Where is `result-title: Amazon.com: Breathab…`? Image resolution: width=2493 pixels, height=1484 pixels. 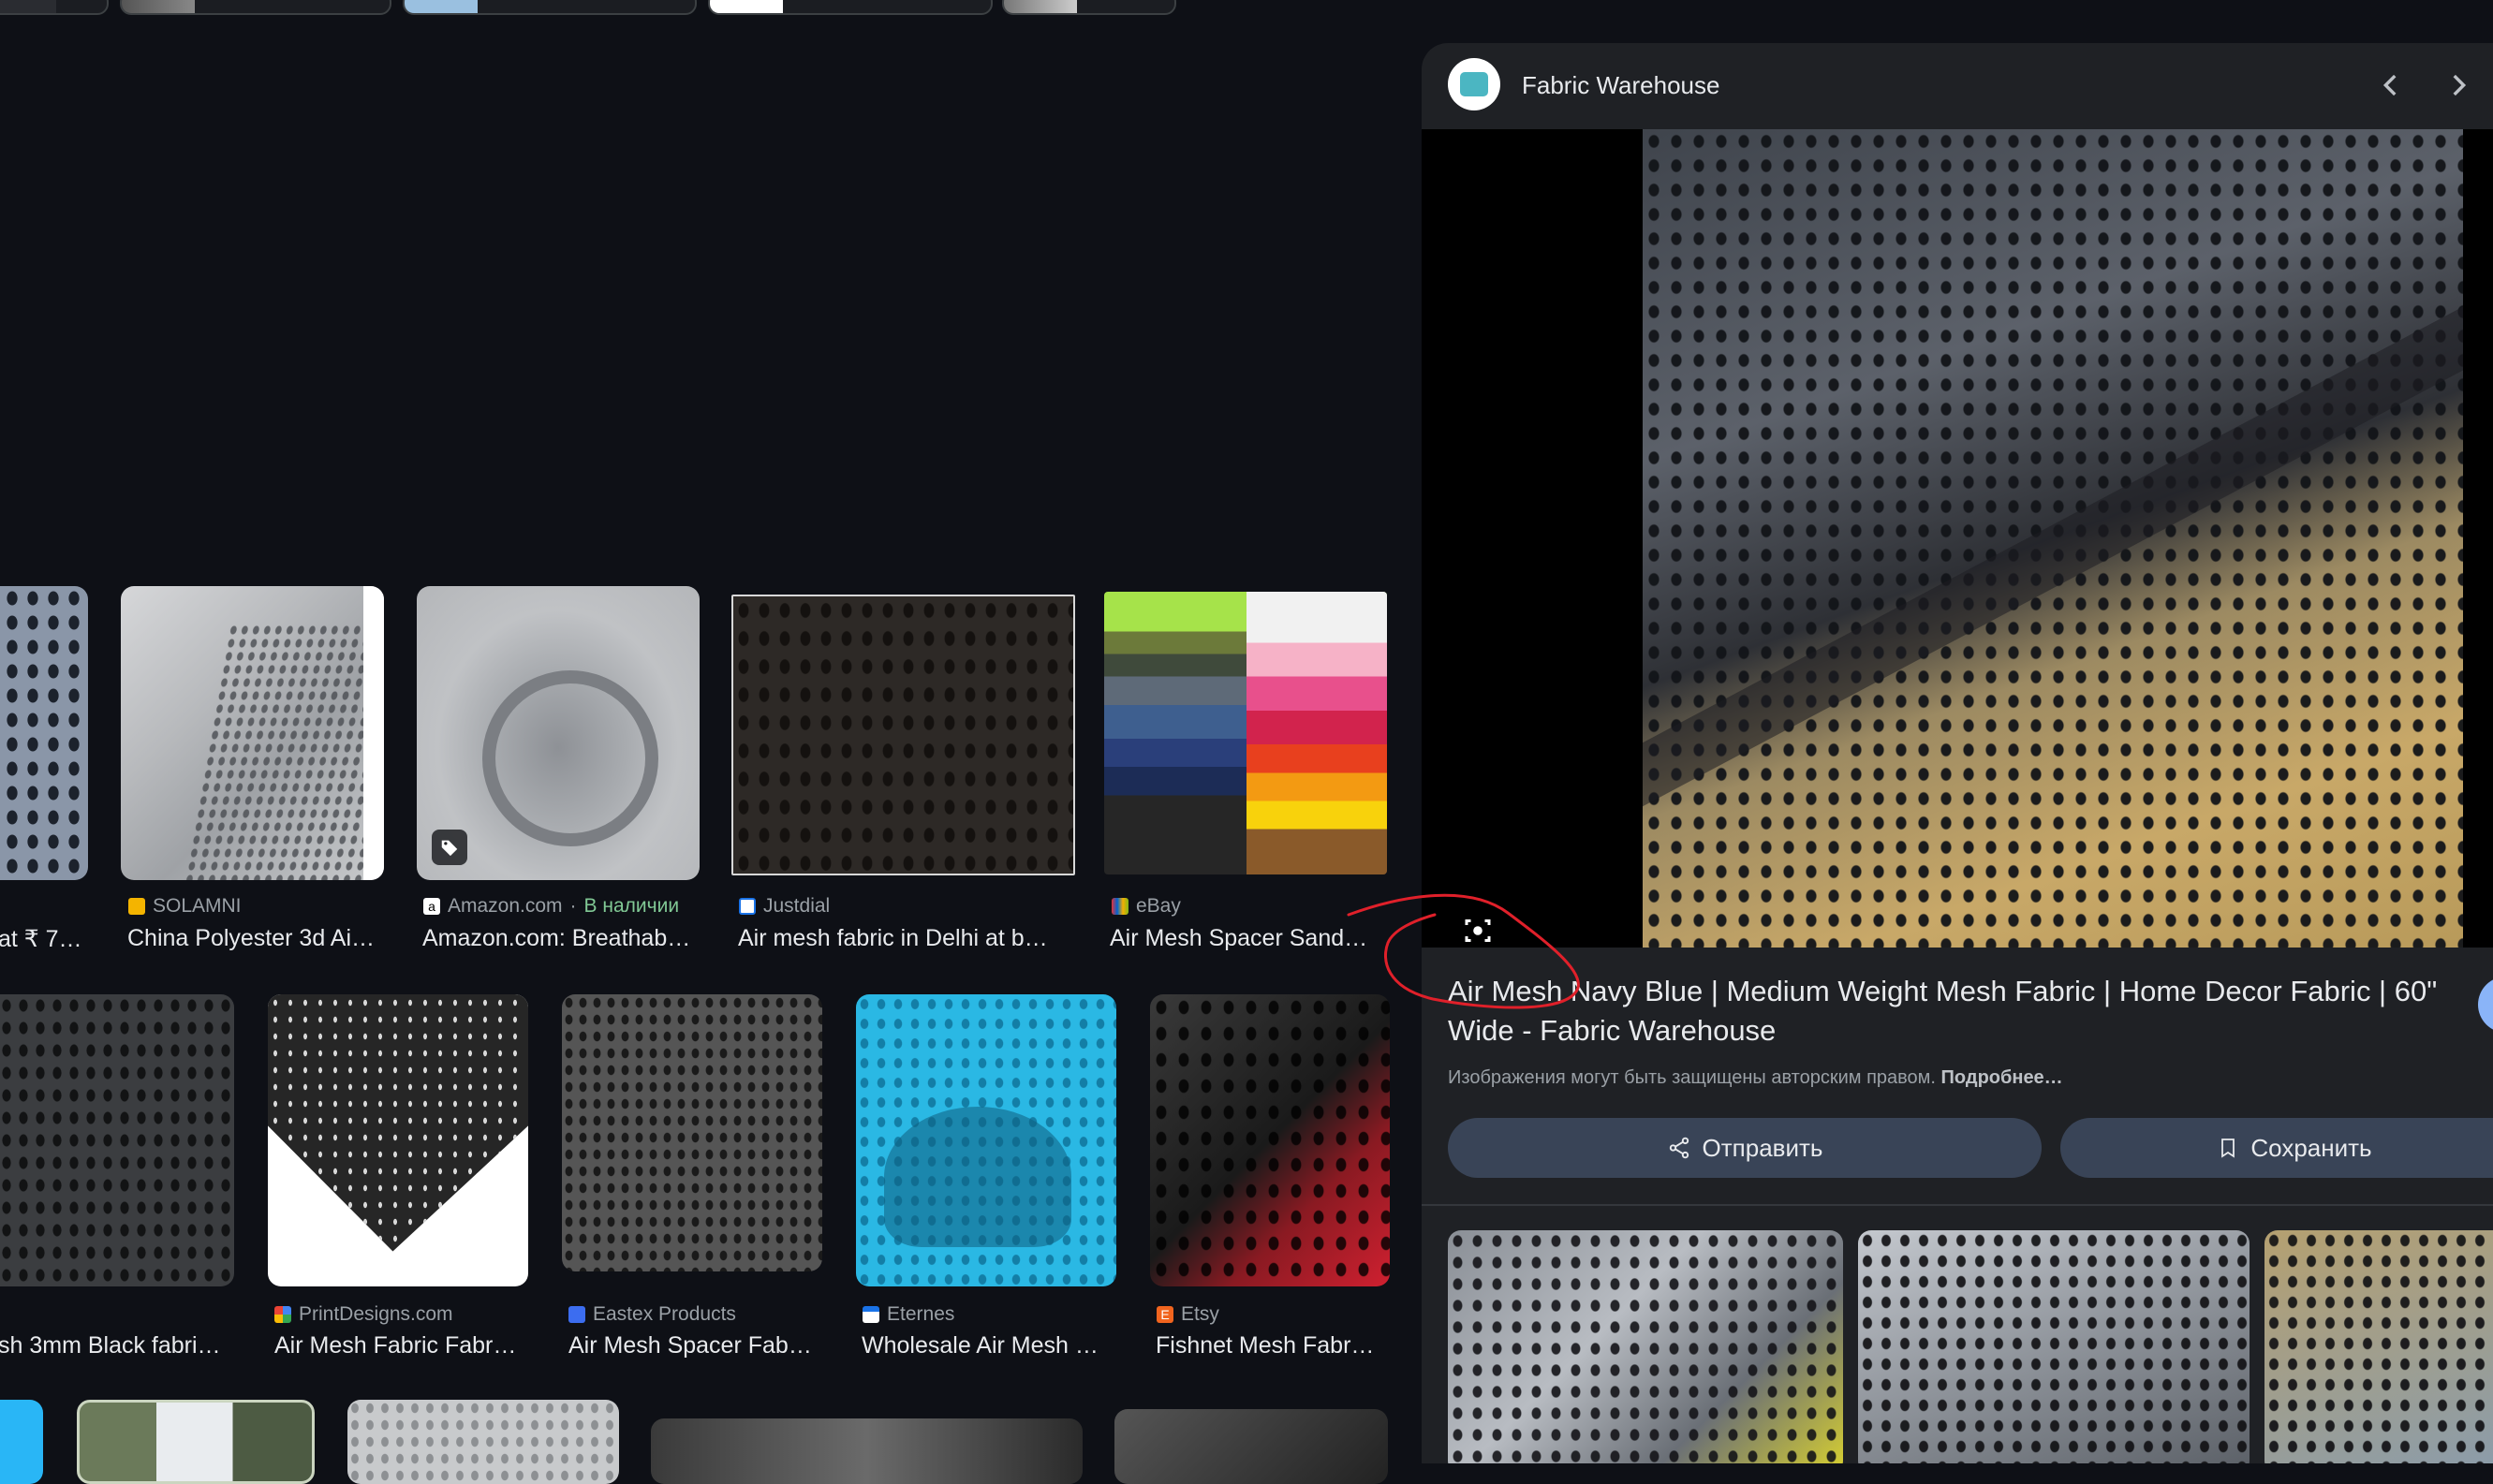 result-title: Amazon.com: Breathab… is located at coordinates (561, 938).